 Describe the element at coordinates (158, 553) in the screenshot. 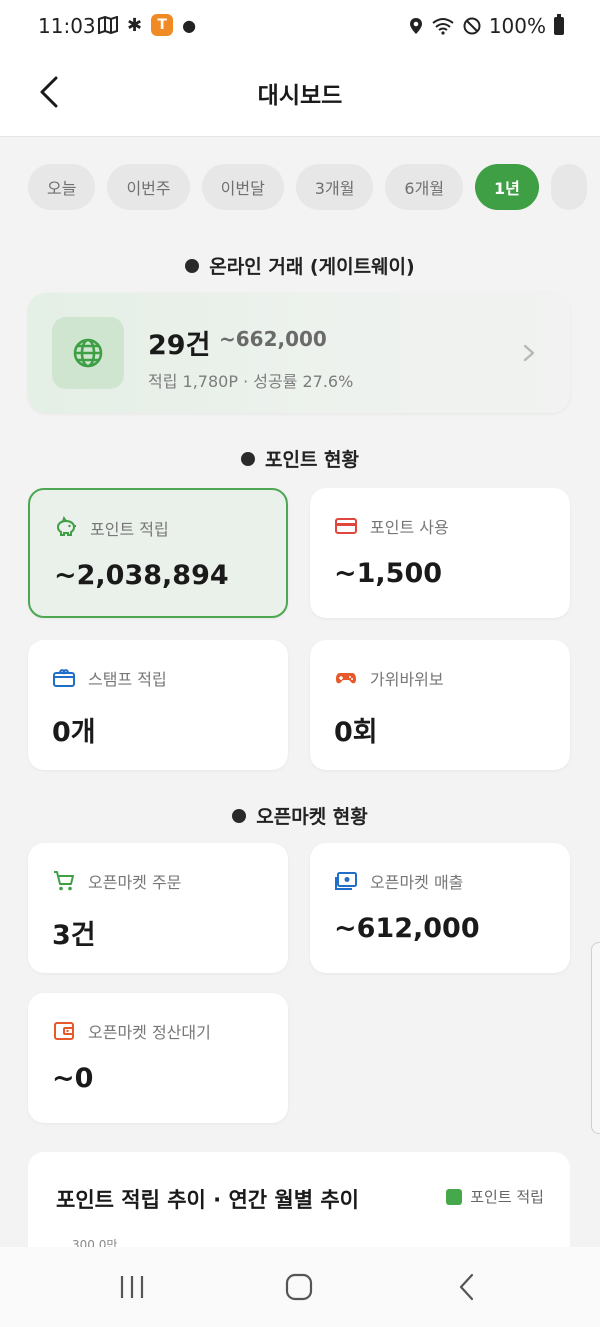

I see `point-earn-card: 포인트 적립 ~2,038,894` at that location.